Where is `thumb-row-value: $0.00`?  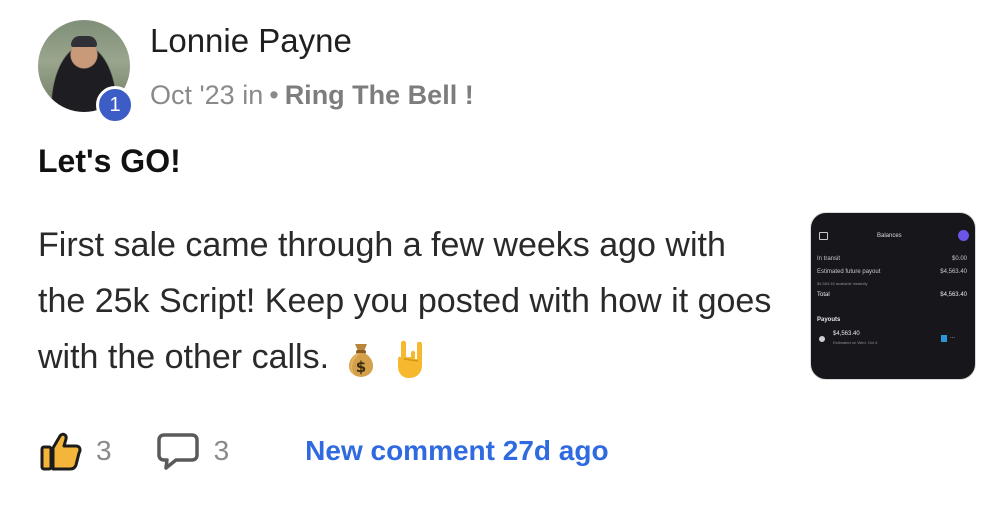 thumb-row-value: $0.00 is located at coordinates (959, 259).